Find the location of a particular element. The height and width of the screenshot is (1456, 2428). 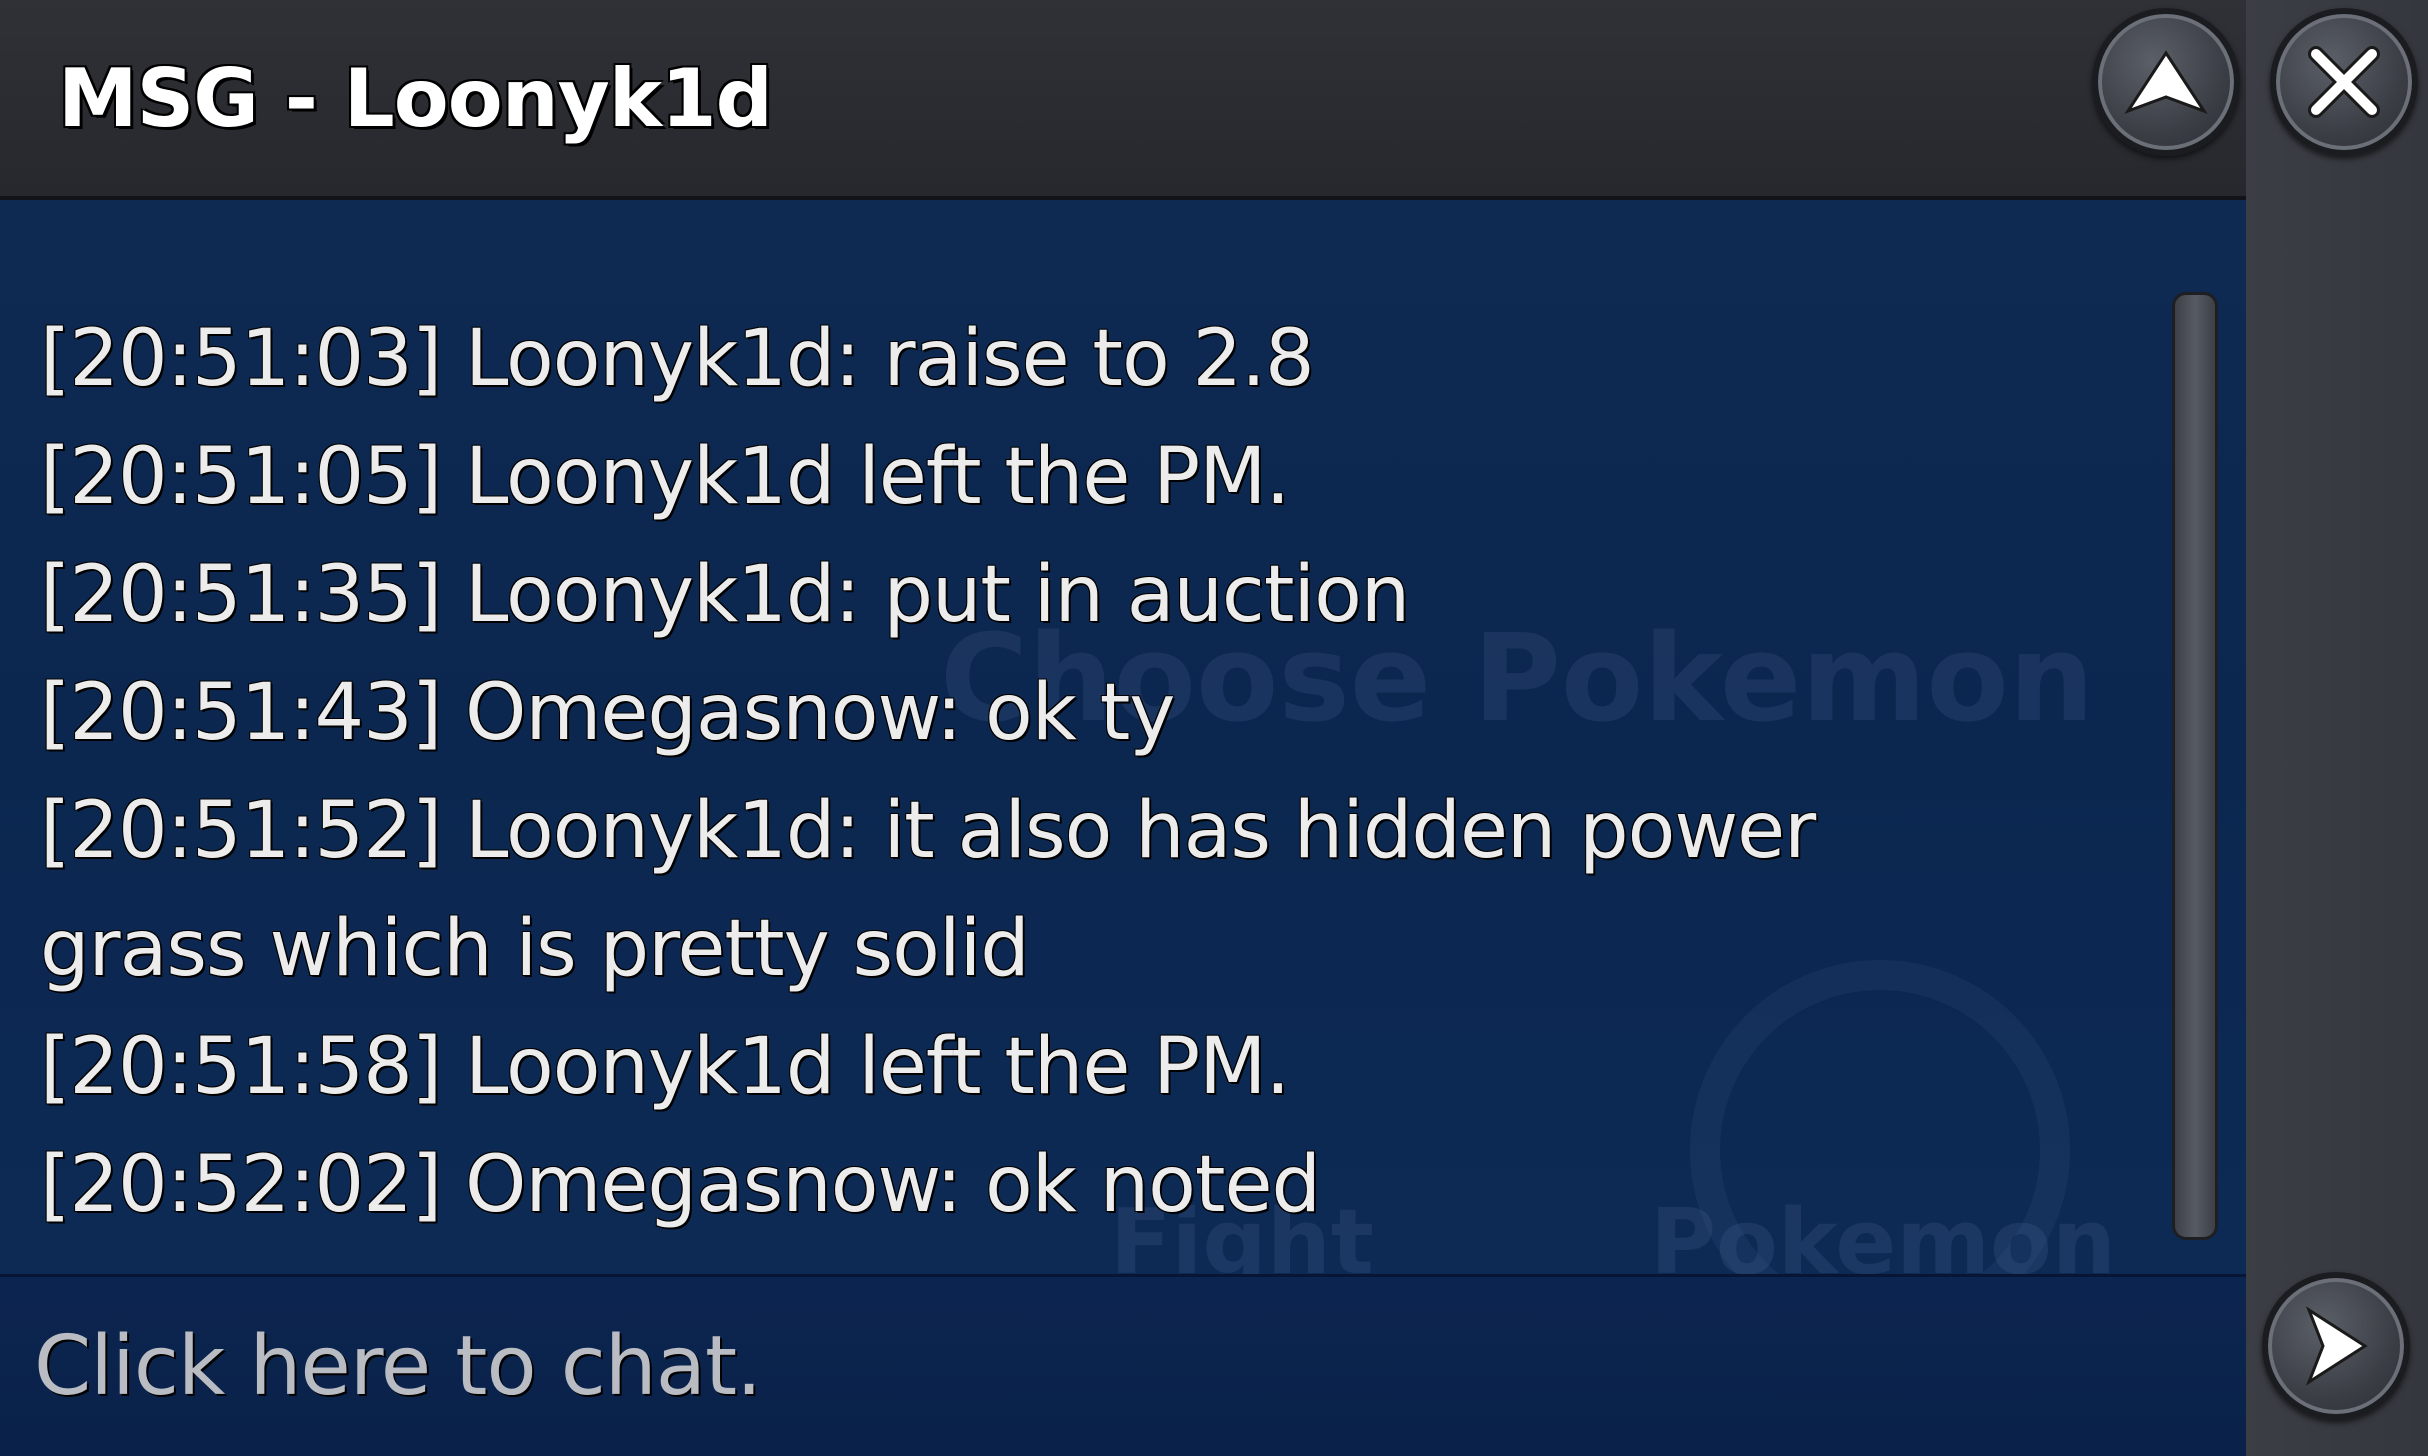

chat-input-placeholder: Click here to chat. is located at coordinates (398, 1366).